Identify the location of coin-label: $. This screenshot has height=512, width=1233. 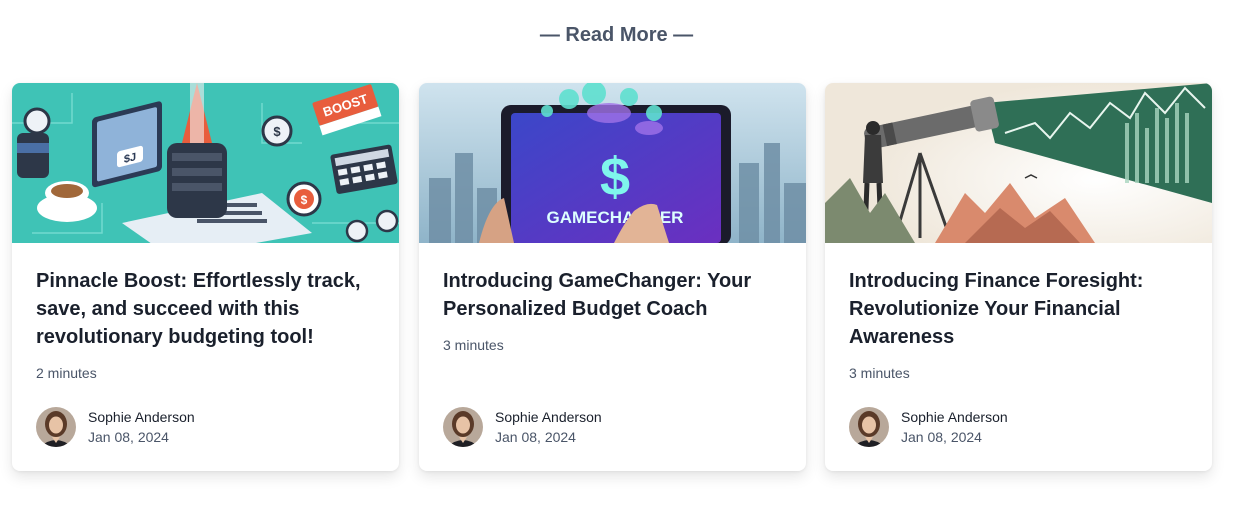
(304, 200).